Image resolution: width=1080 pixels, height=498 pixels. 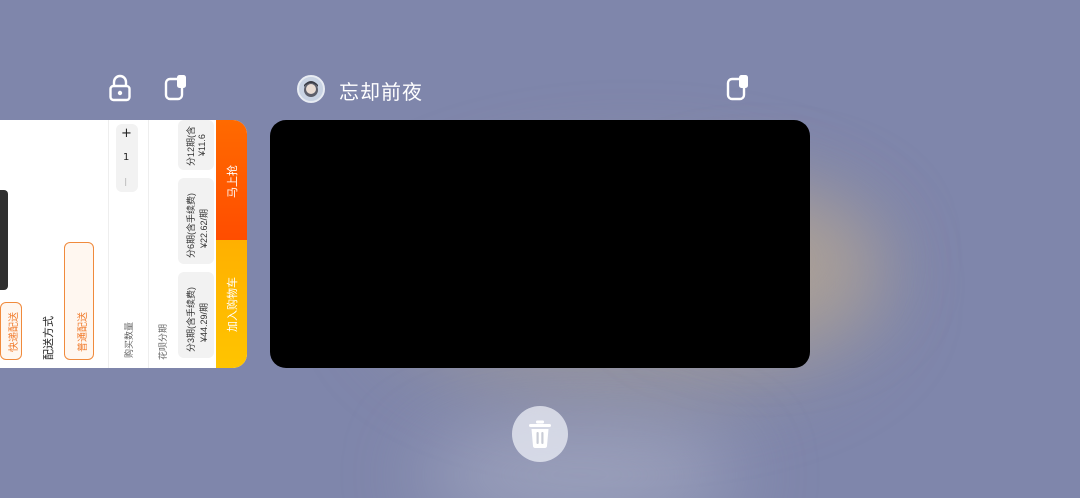 I want to click on tooltip-strip, so click(x=4, y=240).